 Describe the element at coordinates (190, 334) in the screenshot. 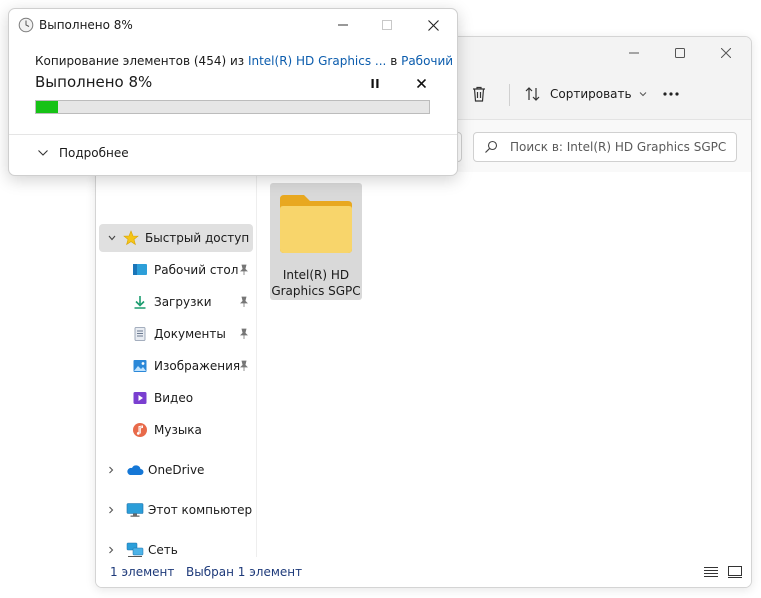

I see `sidebar-item-label: Документы` at that location.